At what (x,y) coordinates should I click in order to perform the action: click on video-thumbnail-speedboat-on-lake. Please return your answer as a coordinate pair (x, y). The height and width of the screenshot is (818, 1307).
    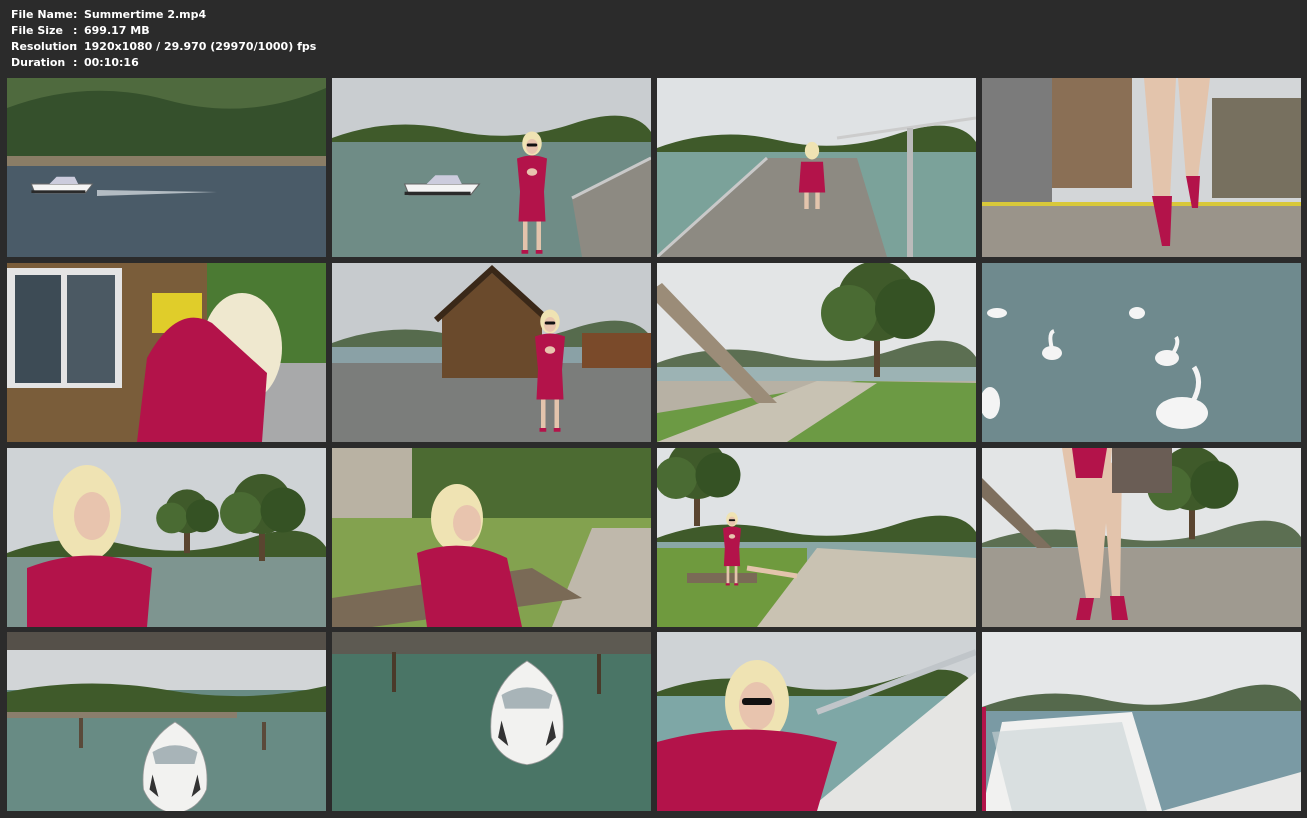
    Looking at the image, I should click on (166, 167).